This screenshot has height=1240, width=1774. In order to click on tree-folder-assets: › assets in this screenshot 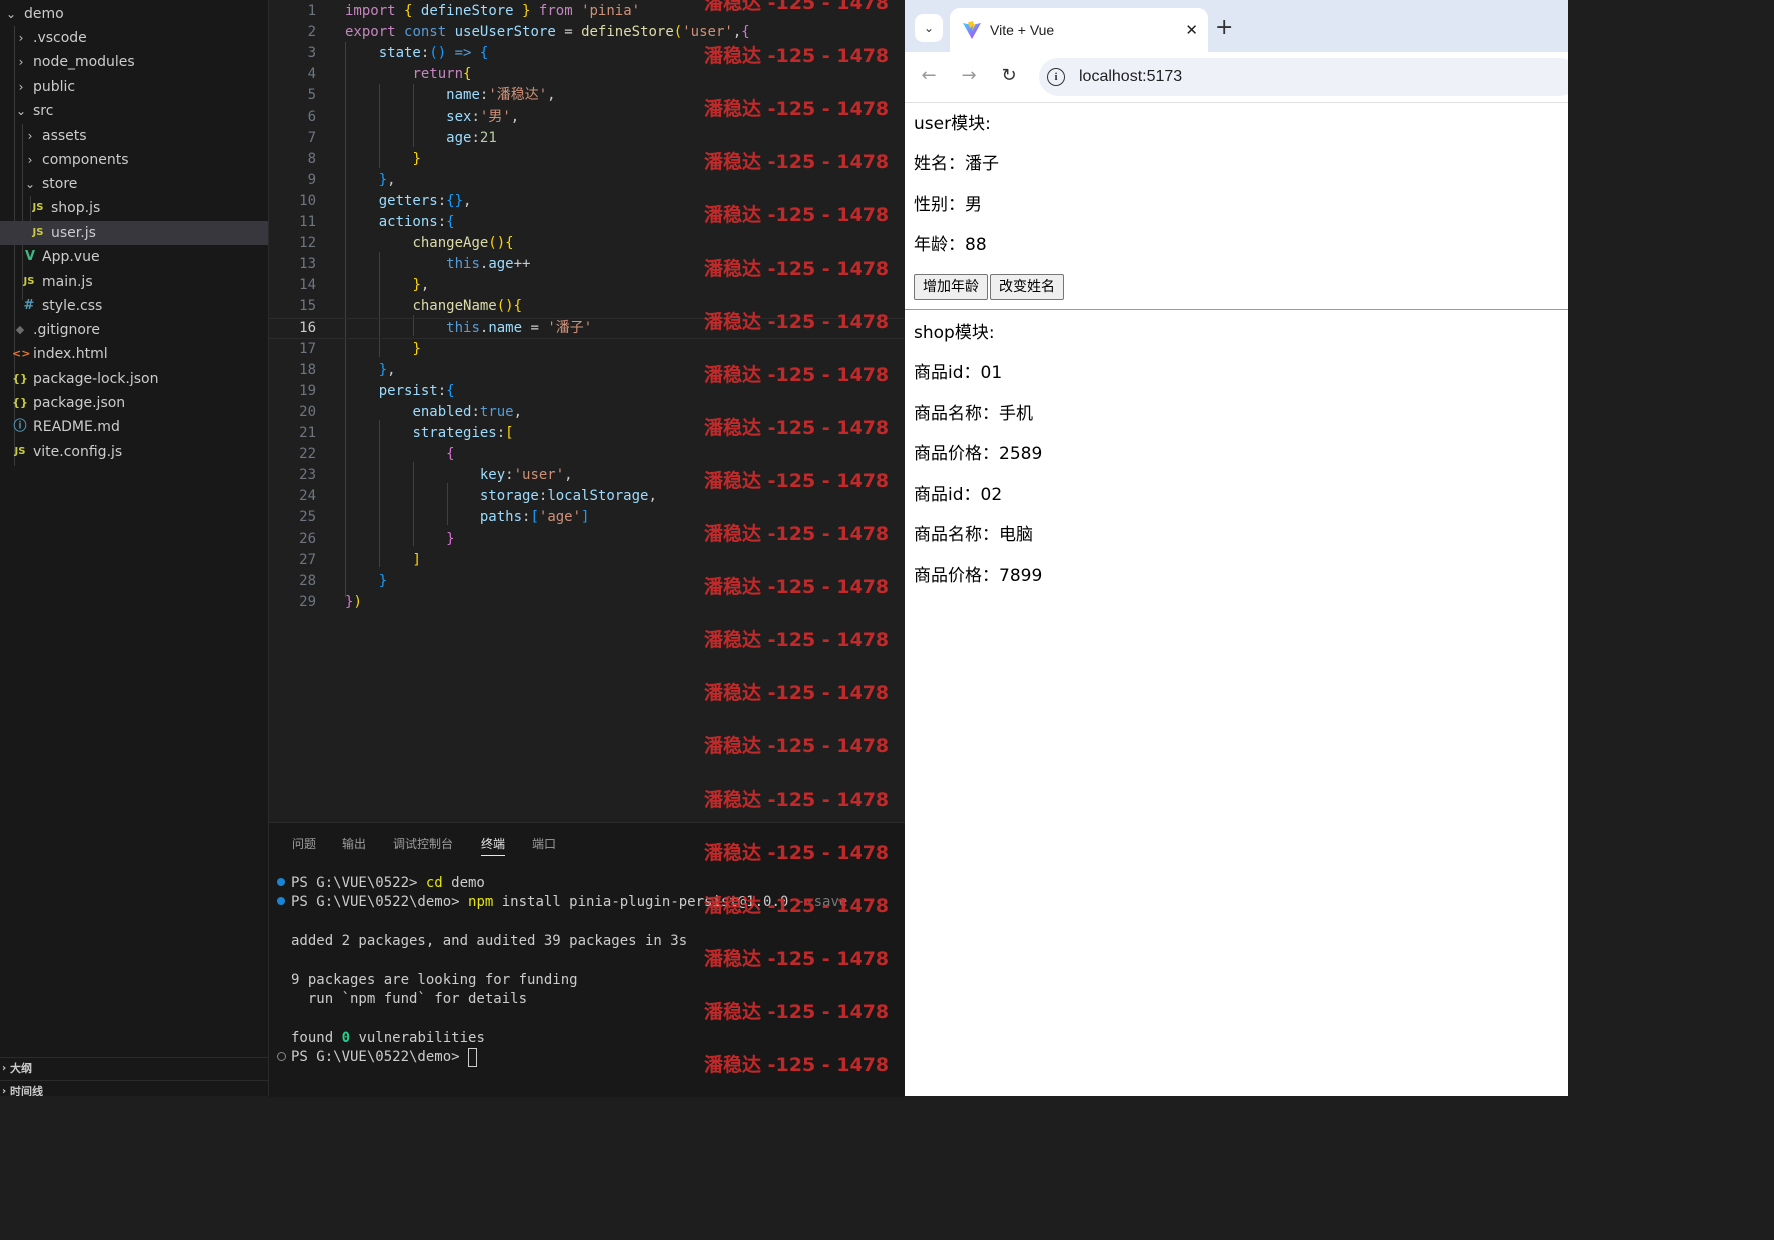, I will do `click(134, 136)`.